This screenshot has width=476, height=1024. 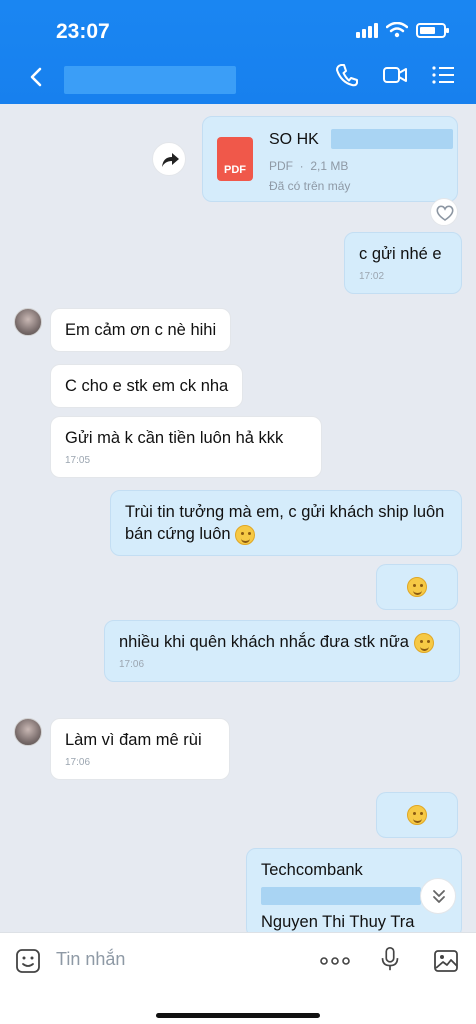 What do you see at coordinates (309, 166) in the screenshot?
I see `file-meta: PDF · 2,1 MB` at bounding box center [309, 166].